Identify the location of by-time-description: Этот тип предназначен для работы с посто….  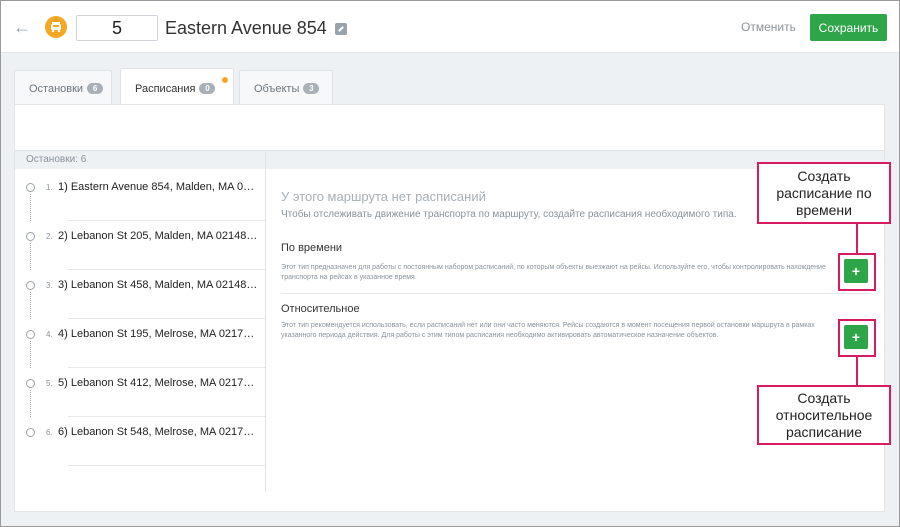
(553, 272).